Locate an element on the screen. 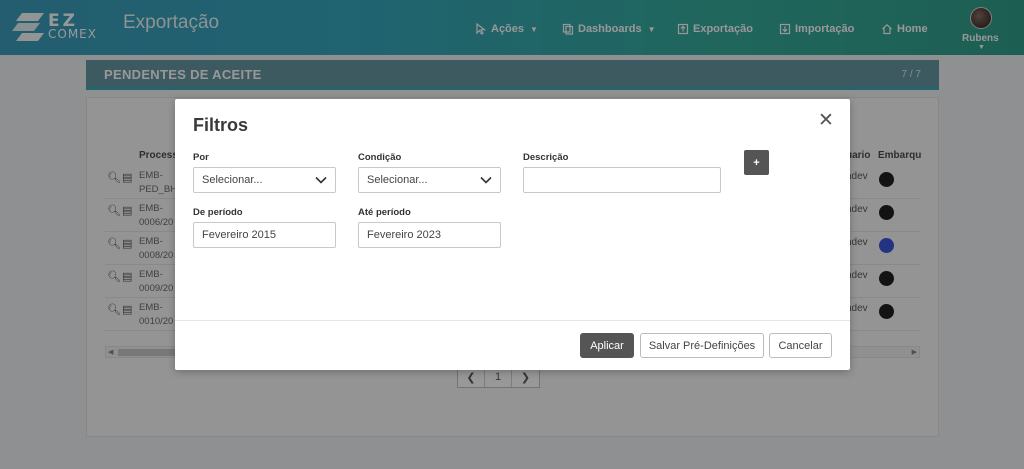  ate-periodo-input: Fevereiro 2023 is located at coordinates (429, 235).